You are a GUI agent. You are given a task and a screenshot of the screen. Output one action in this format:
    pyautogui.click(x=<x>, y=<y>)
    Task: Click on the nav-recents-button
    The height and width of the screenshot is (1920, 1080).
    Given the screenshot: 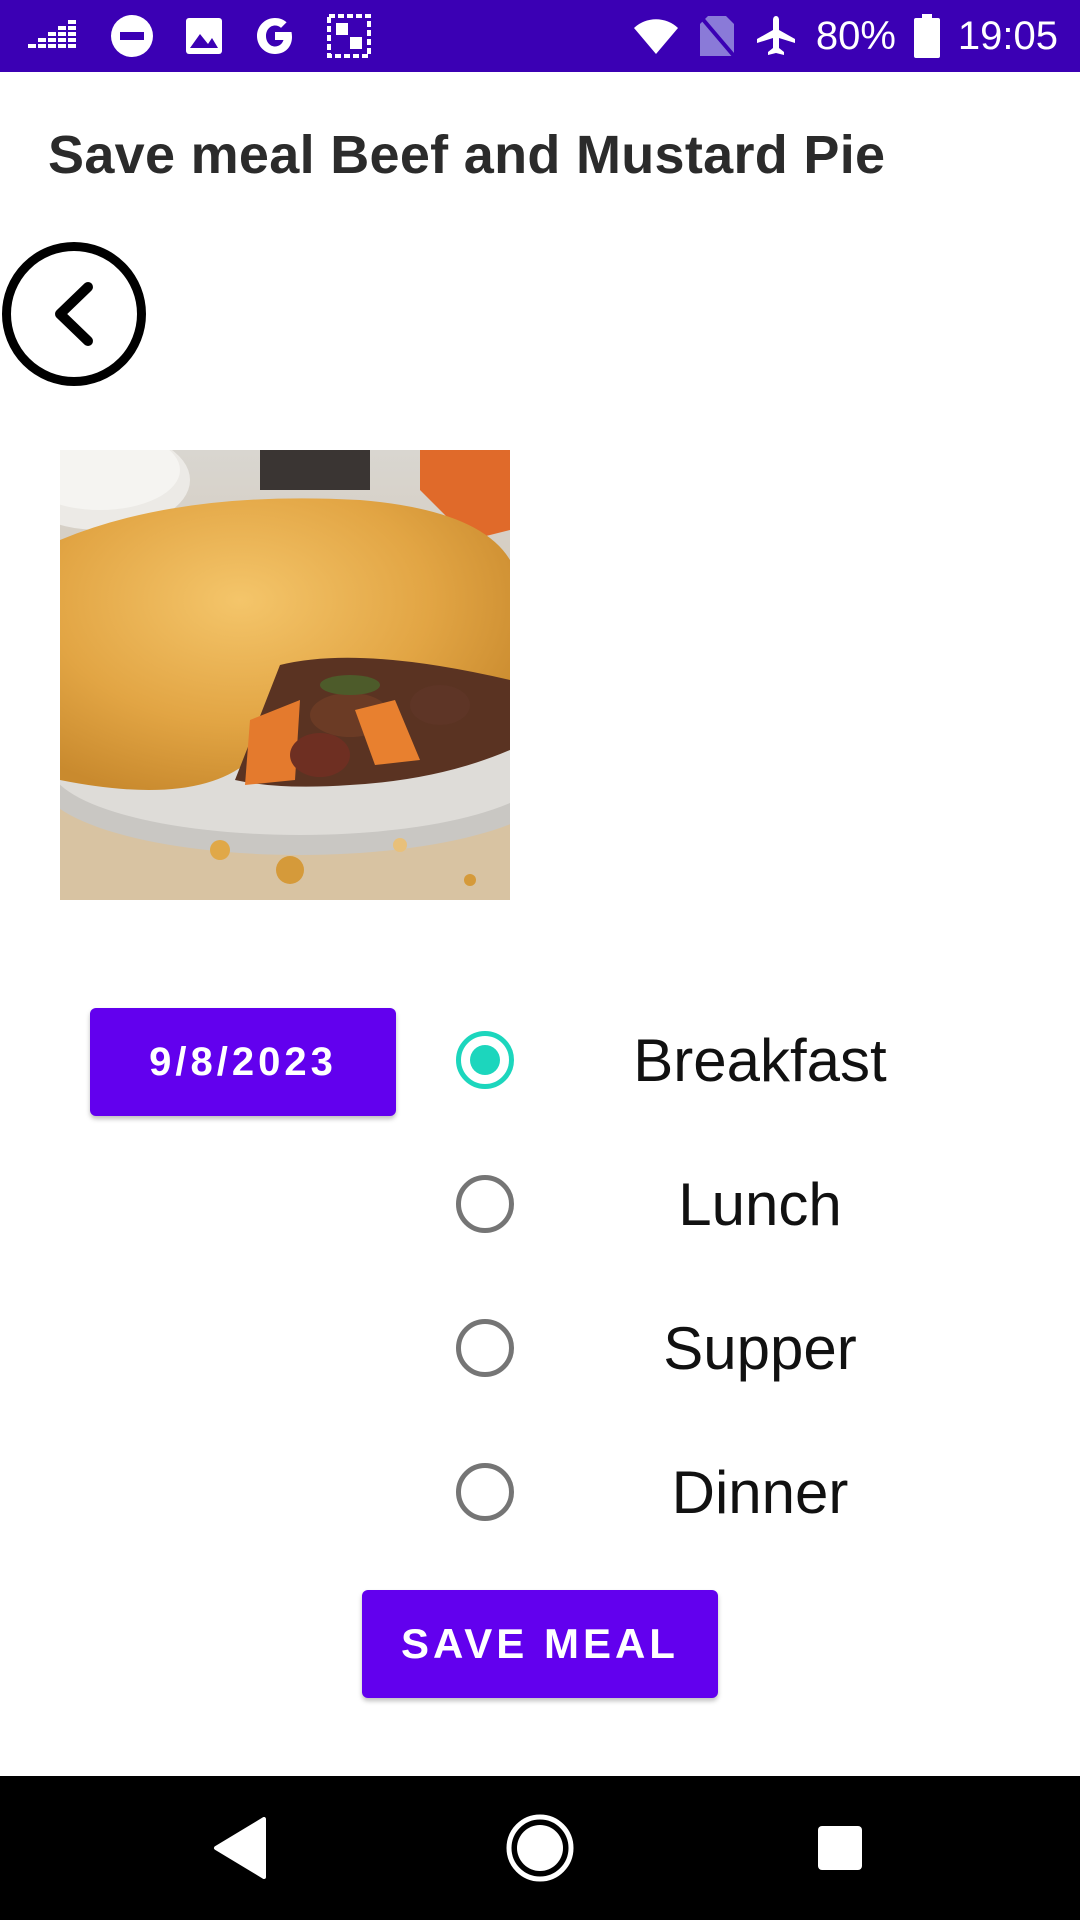 What is the action you would take?
    pyautogui.click(x=840, y=1848)
    